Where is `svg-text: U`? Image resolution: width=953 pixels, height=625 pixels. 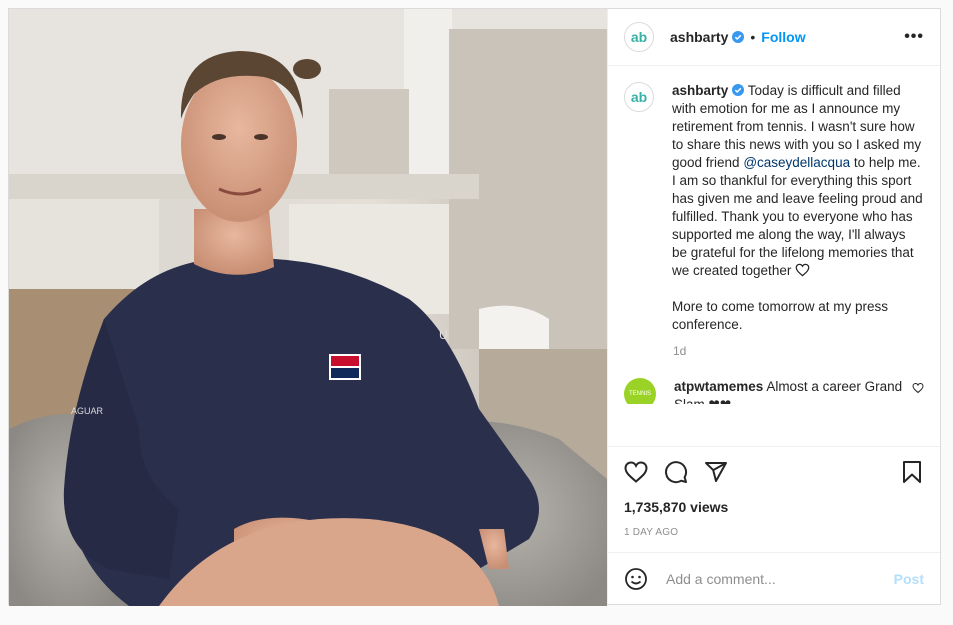
svg-text: U is located at coordinates (443, 335).